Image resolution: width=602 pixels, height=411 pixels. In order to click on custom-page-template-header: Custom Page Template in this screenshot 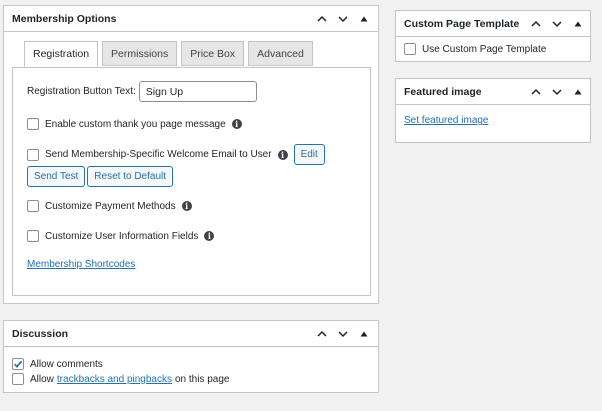, I will do `click(493, 24)`.